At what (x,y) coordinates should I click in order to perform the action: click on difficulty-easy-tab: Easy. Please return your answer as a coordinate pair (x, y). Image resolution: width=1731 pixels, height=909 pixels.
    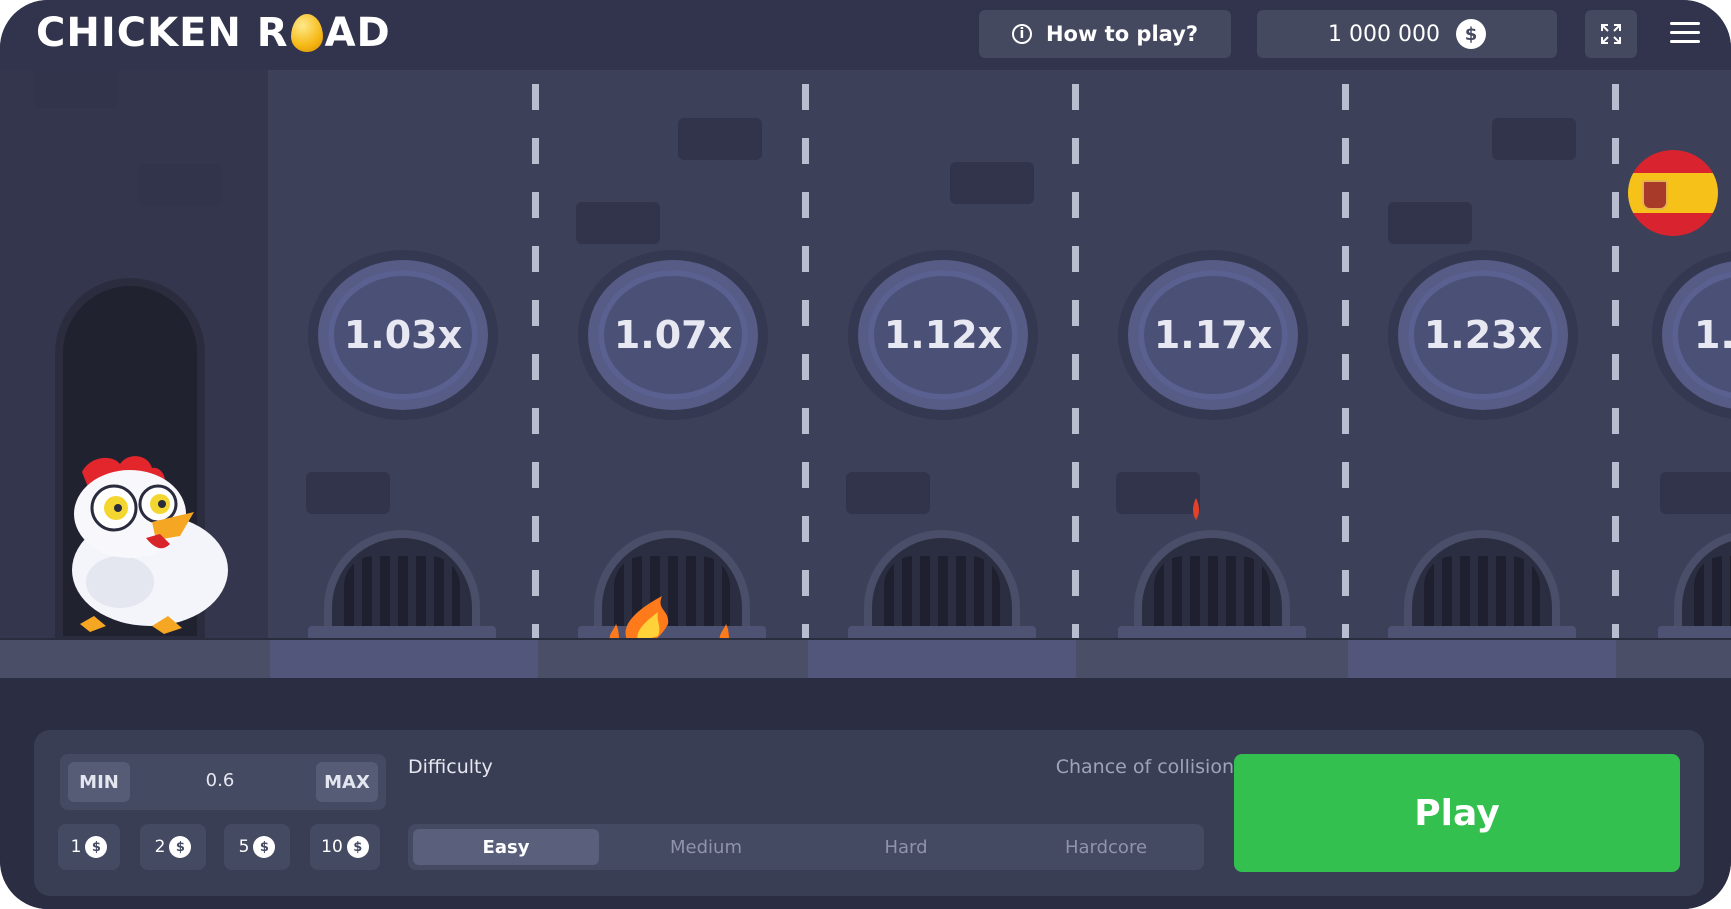
    Looking at the image, I should click on (506, 847).